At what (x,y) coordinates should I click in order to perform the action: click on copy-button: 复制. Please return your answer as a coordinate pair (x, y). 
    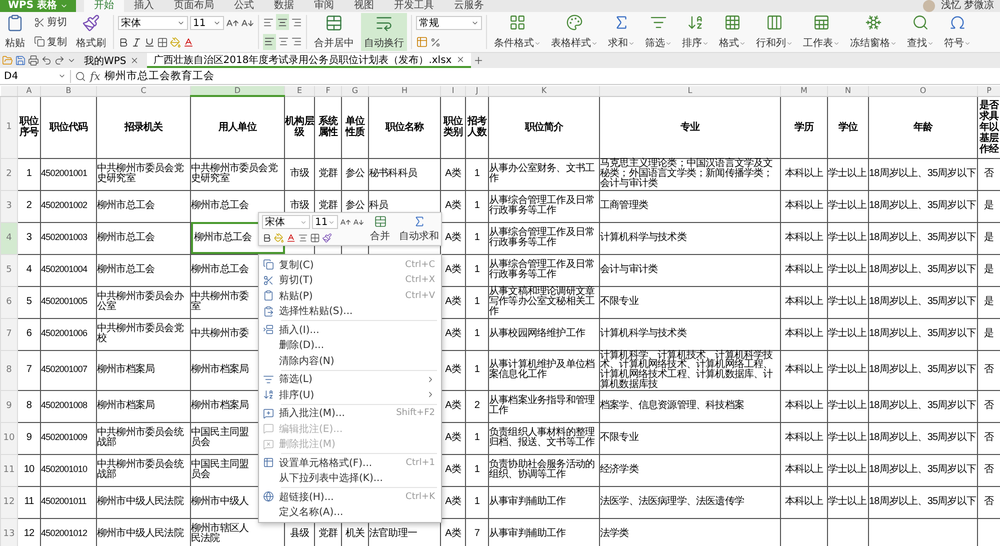
    Looking at the image, I should click on (50, 42).